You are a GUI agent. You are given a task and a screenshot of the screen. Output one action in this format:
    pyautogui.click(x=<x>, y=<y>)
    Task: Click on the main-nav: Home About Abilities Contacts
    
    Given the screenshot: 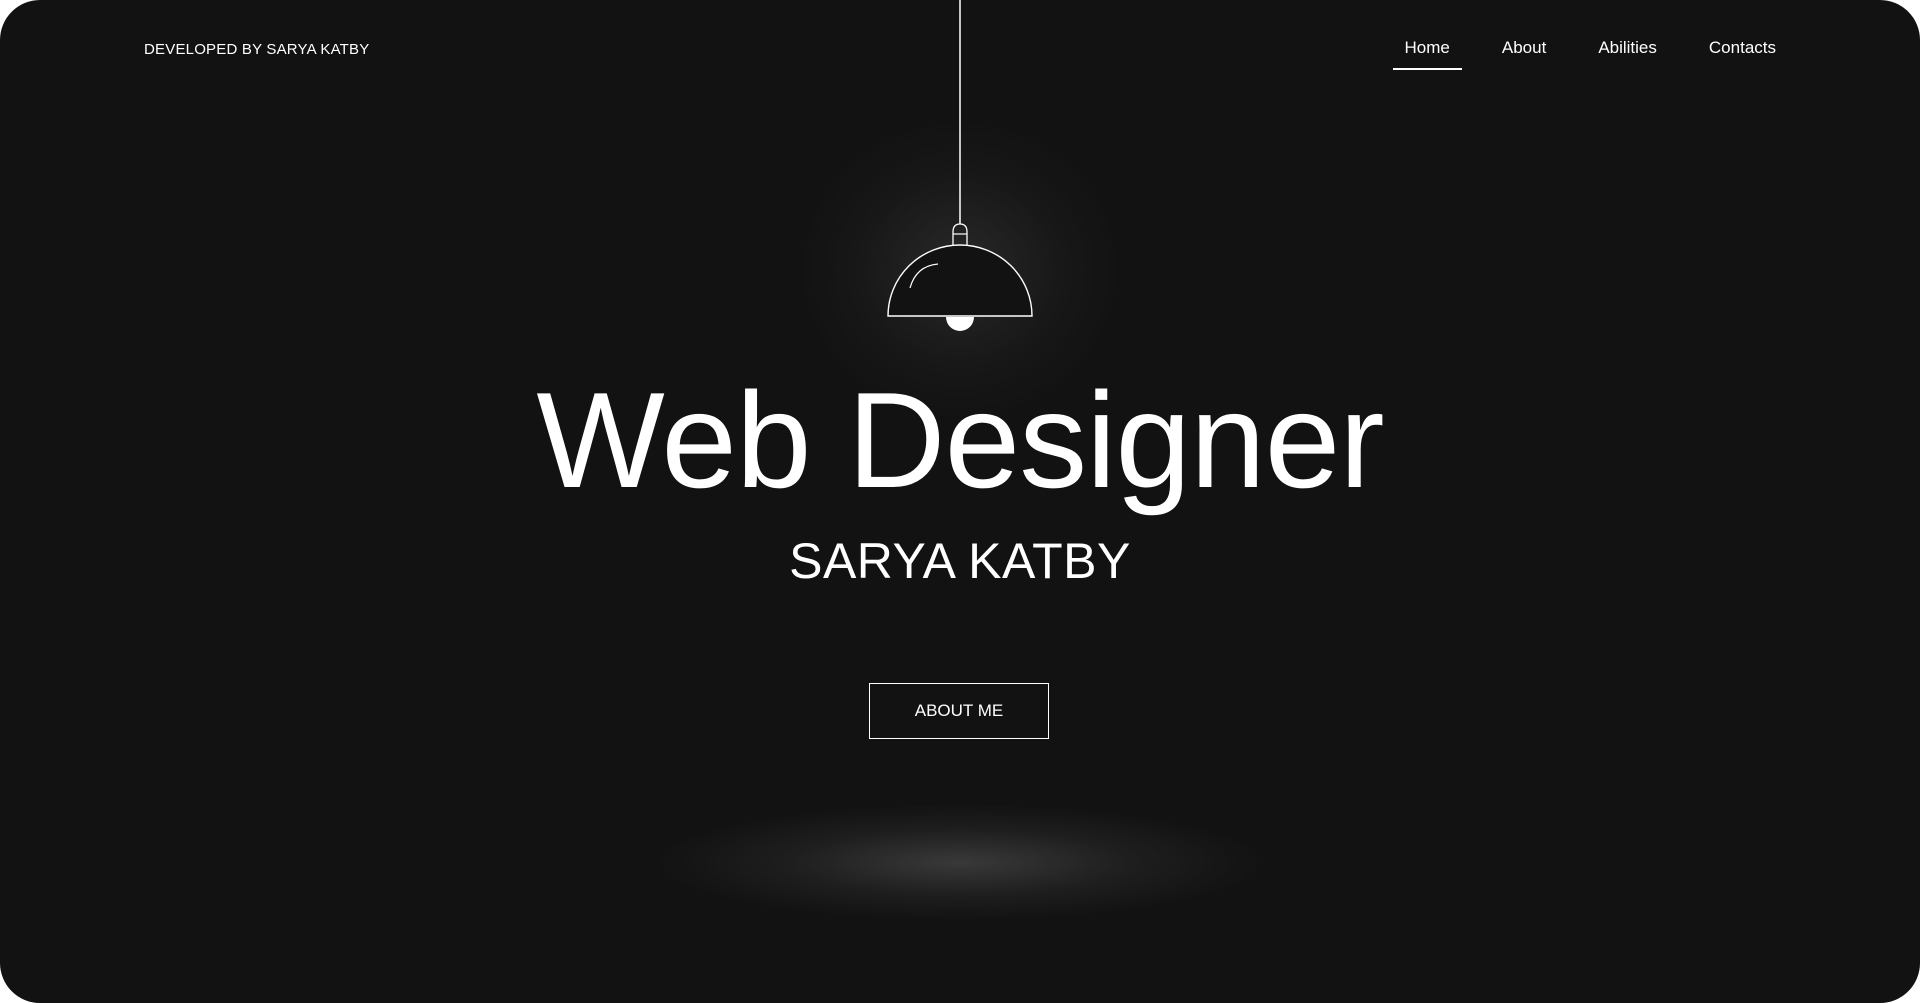 What is the action you would take?
    pyautogui.click(x=1577, y=54)
    